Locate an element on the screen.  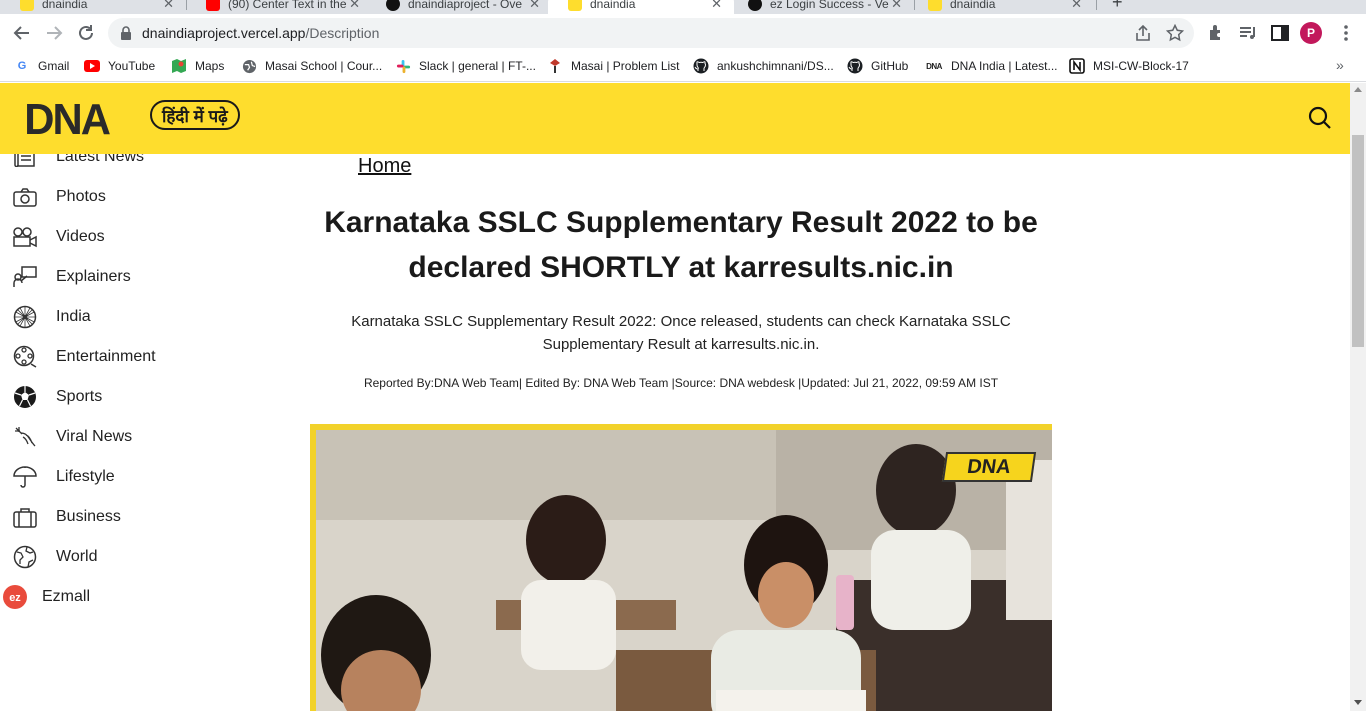
ashoka-chakra-icon is located at coordinates (25, 317).